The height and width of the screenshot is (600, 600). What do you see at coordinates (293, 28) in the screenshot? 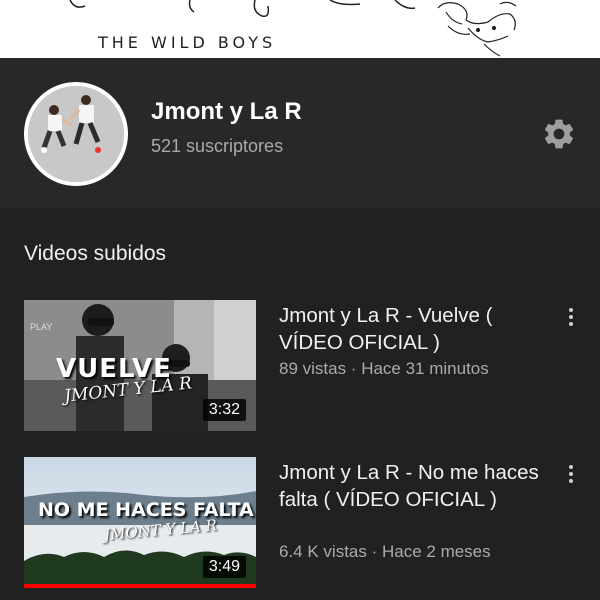
I see `banner-art` at bounding box center [293, 28].